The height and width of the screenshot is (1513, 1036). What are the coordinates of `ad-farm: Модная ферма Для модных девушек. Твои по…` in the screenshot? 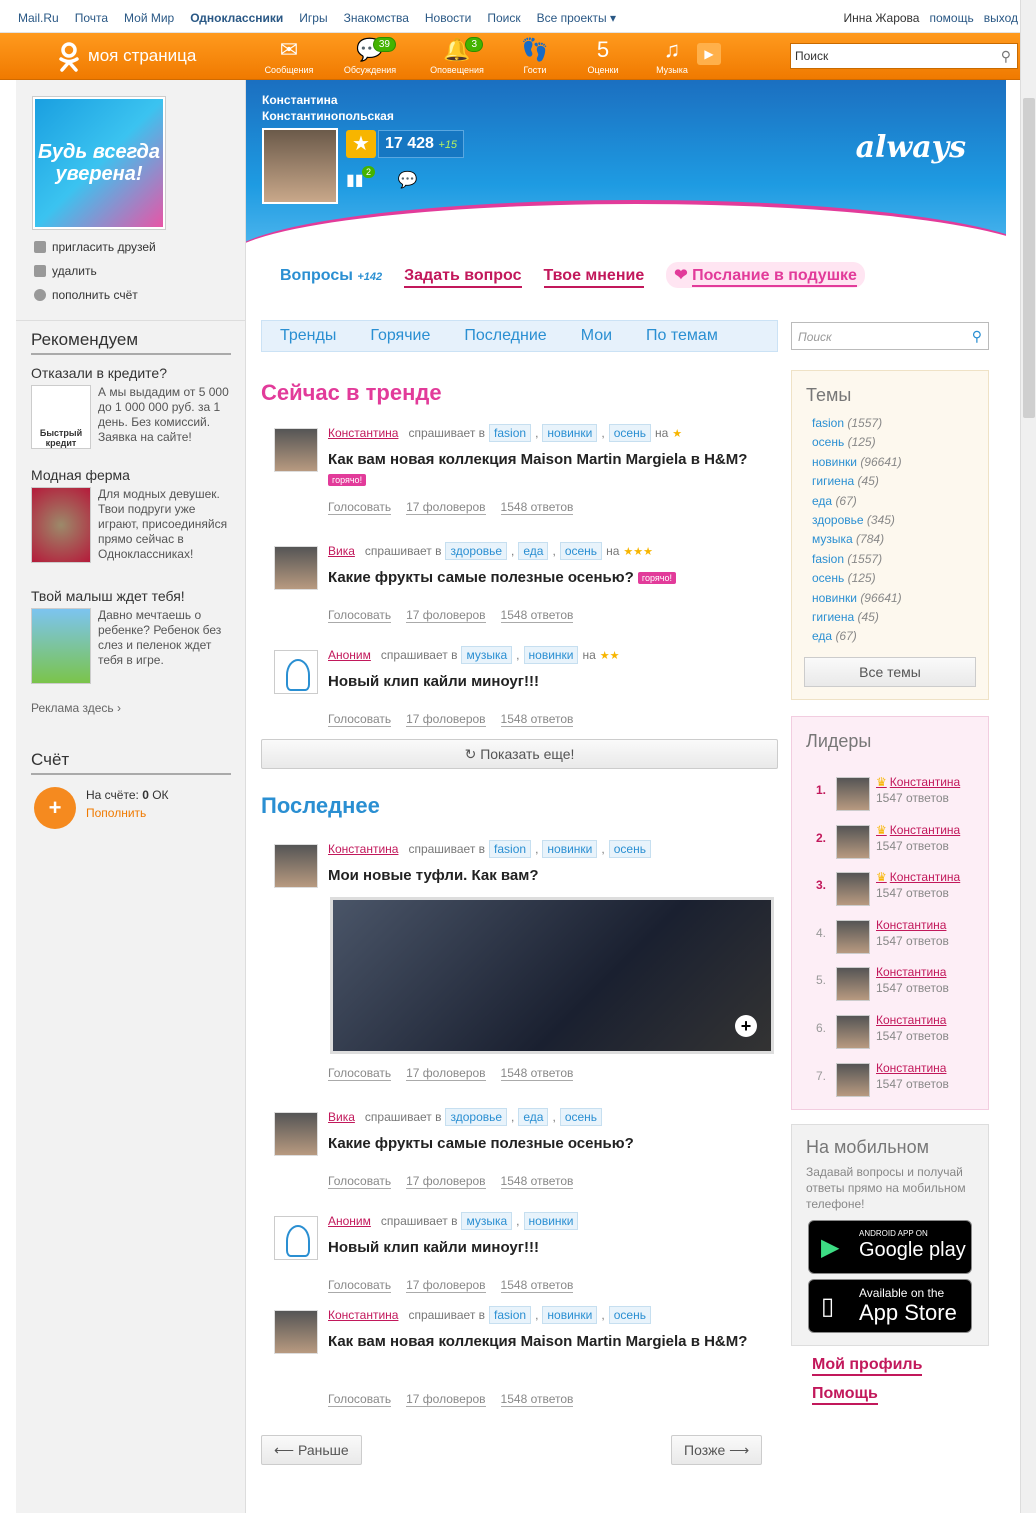 It's located at (133, 515).